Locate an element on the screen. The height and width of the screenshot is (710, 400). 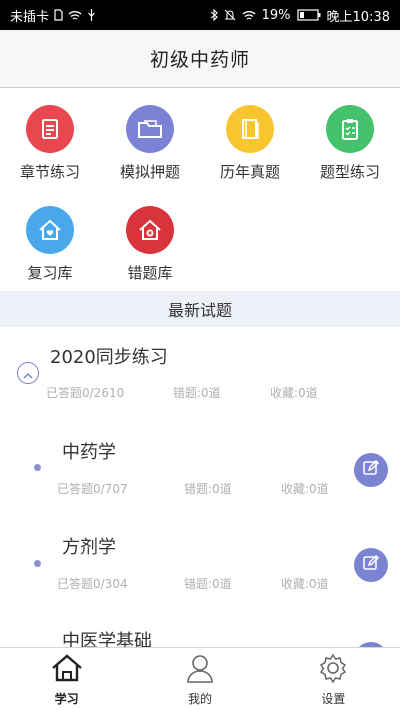
home-icon is located at coordinates (67, 670).